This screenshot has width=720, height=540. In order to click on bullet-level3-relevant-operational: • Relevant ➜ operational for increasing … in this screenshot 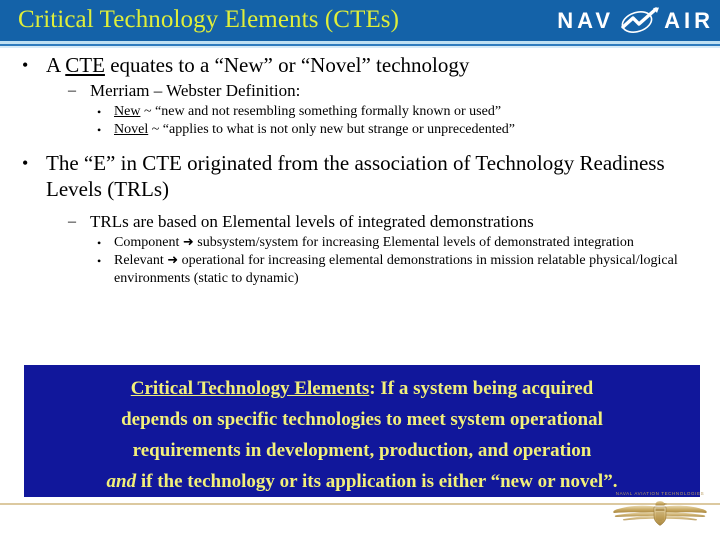, I will do `click(360, 270)`.